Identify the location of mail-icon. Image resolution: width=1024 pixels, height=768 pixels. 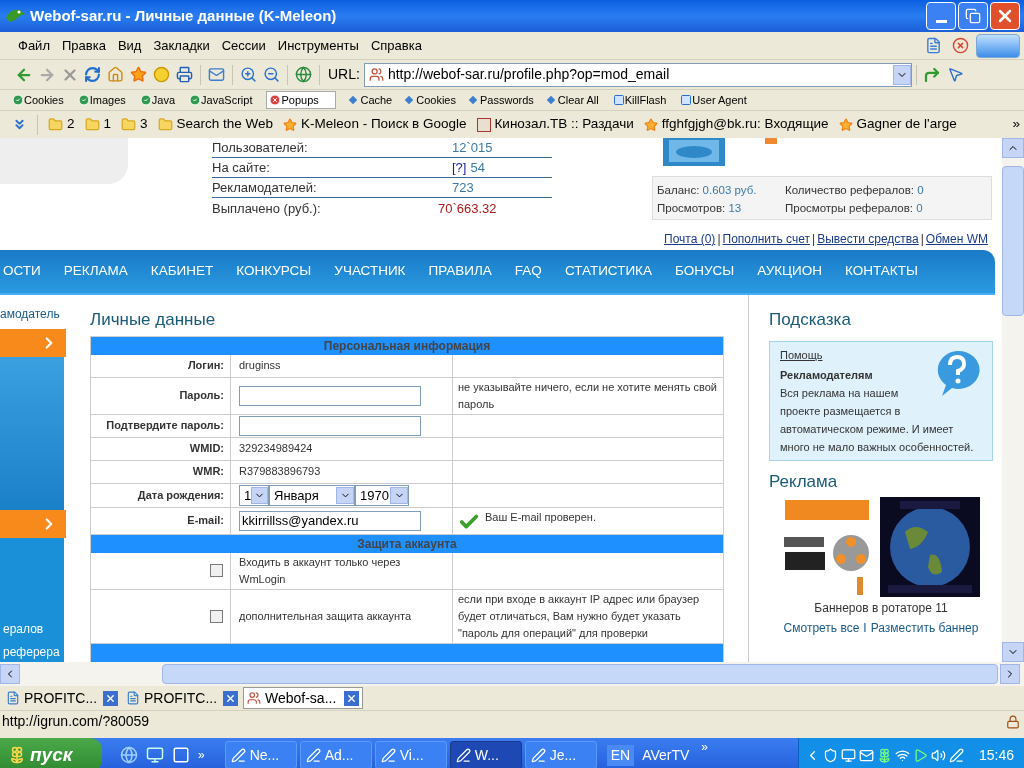
(866, 755).